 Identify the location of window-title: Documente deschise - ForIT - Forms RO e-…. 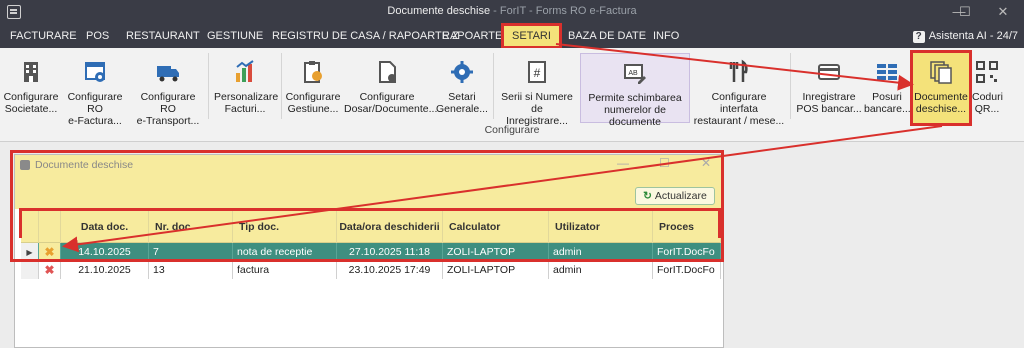
(512, 11).